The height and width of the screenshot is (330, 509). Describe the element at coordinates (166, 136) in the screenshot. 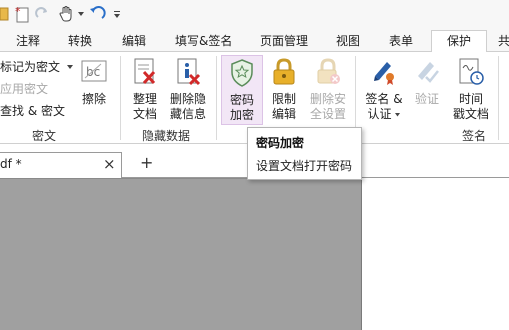

I see `group-label-hidden-data: 隐藏数据` at that location.